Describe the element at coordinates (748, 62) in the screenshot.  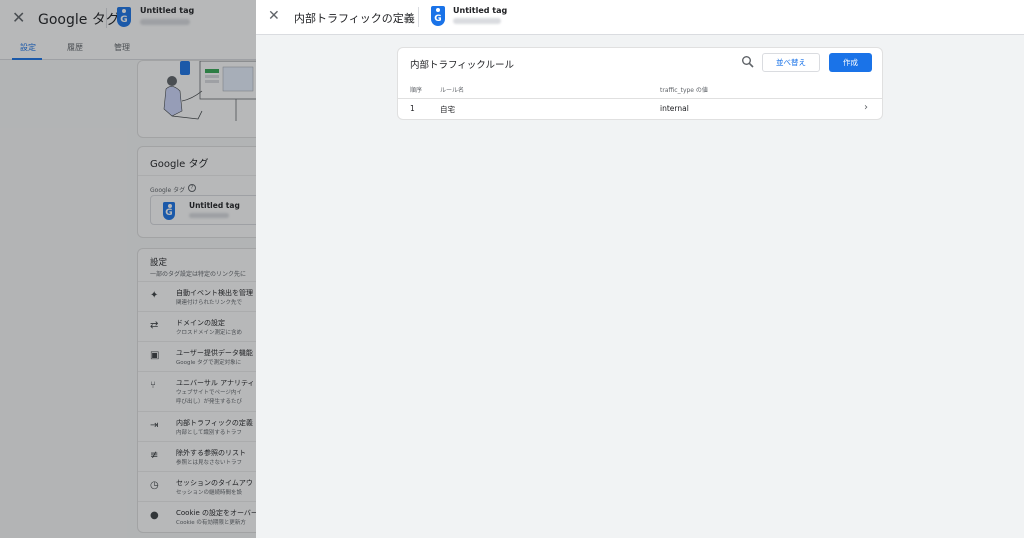
I see `search-icon` at that location.